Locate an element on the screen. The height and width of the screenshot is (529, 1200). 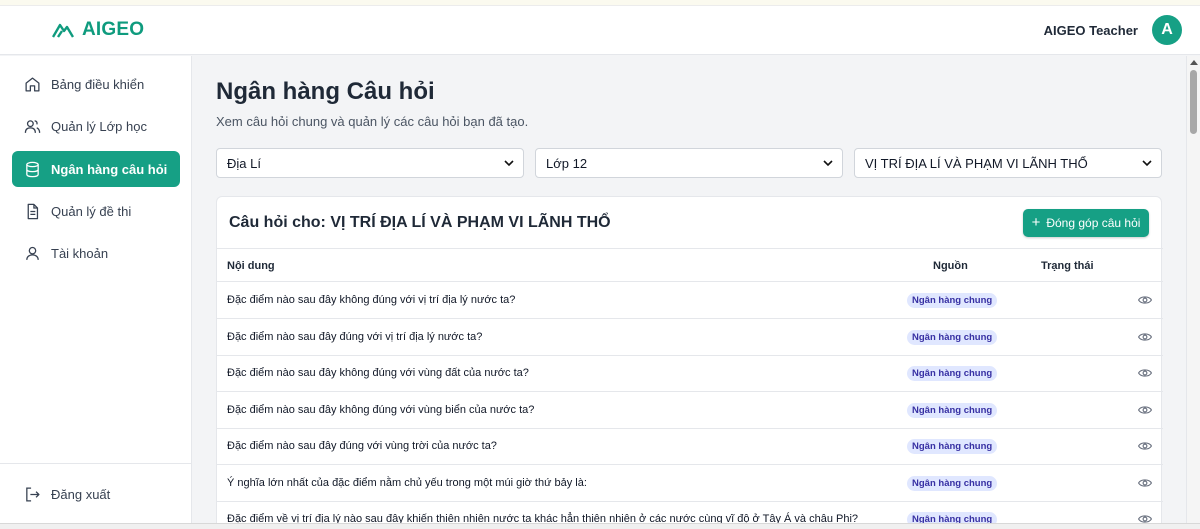
avatar: A is located at coordinates (1167, 30).